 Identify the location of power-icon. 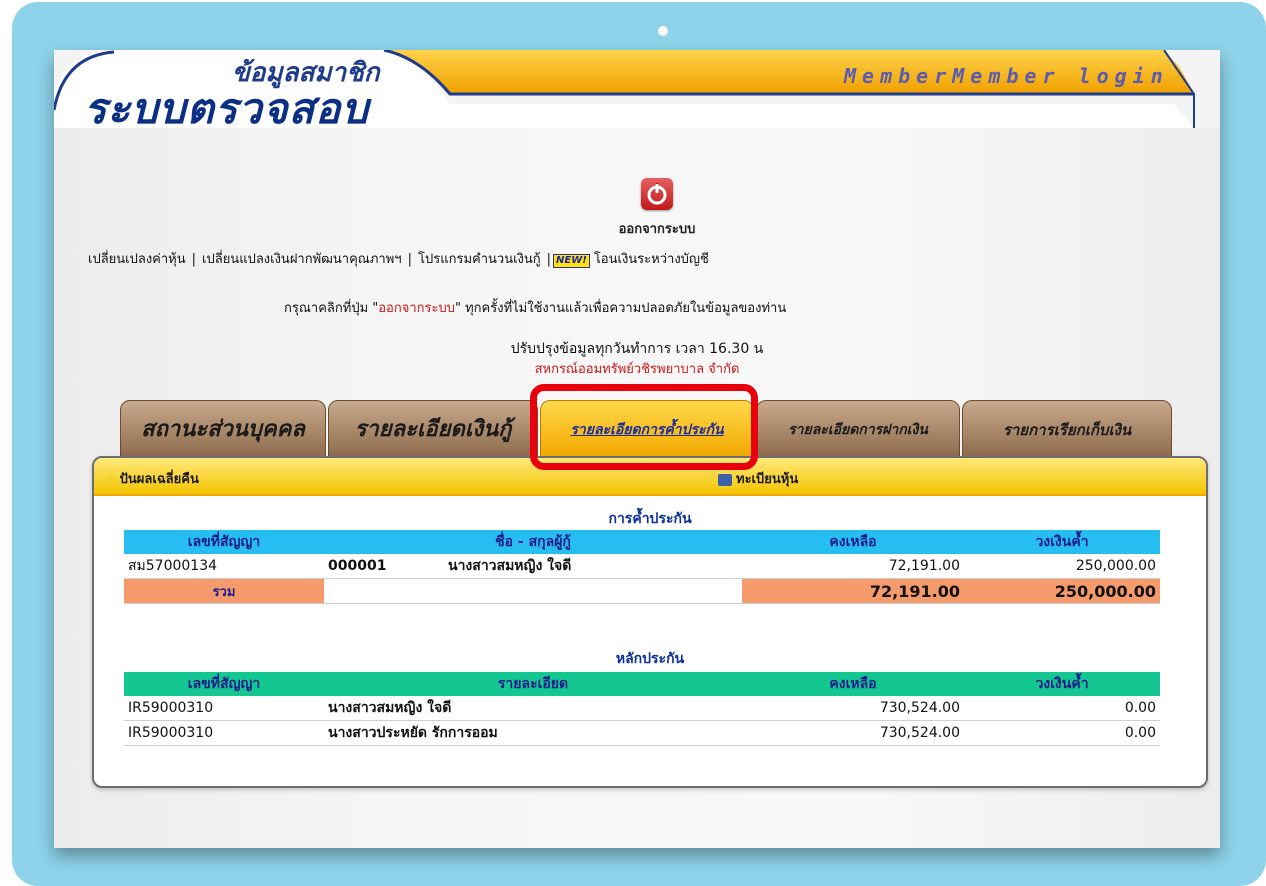
(657, 194).